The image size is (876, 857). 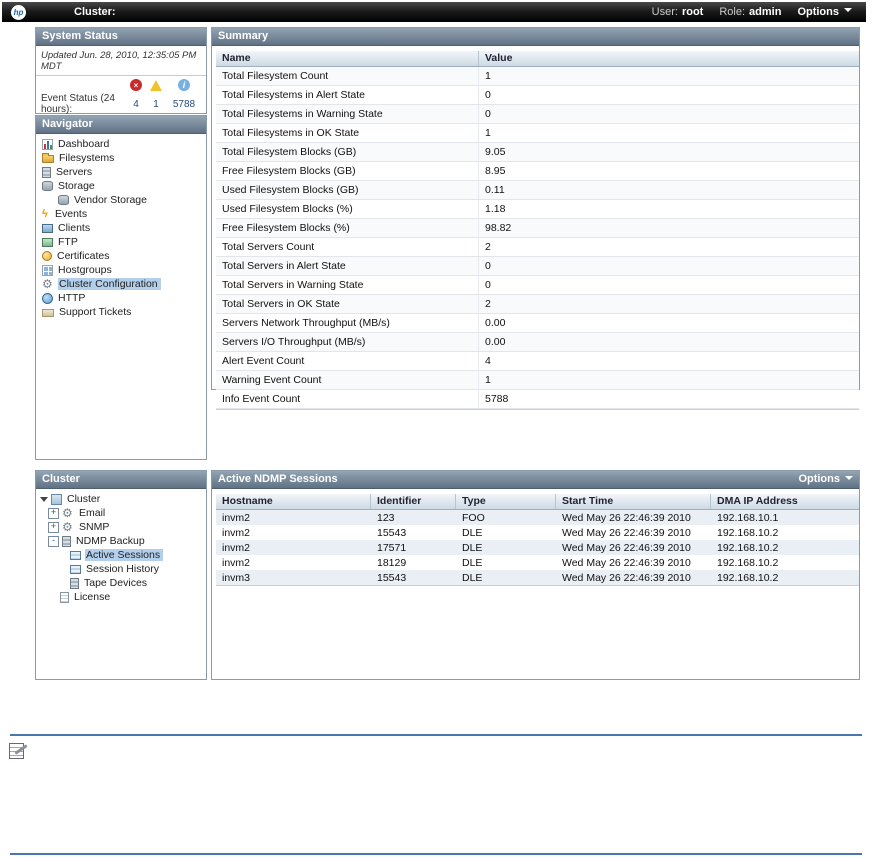 I want to click on expand-caret-icon, so click(x=44, y=499).